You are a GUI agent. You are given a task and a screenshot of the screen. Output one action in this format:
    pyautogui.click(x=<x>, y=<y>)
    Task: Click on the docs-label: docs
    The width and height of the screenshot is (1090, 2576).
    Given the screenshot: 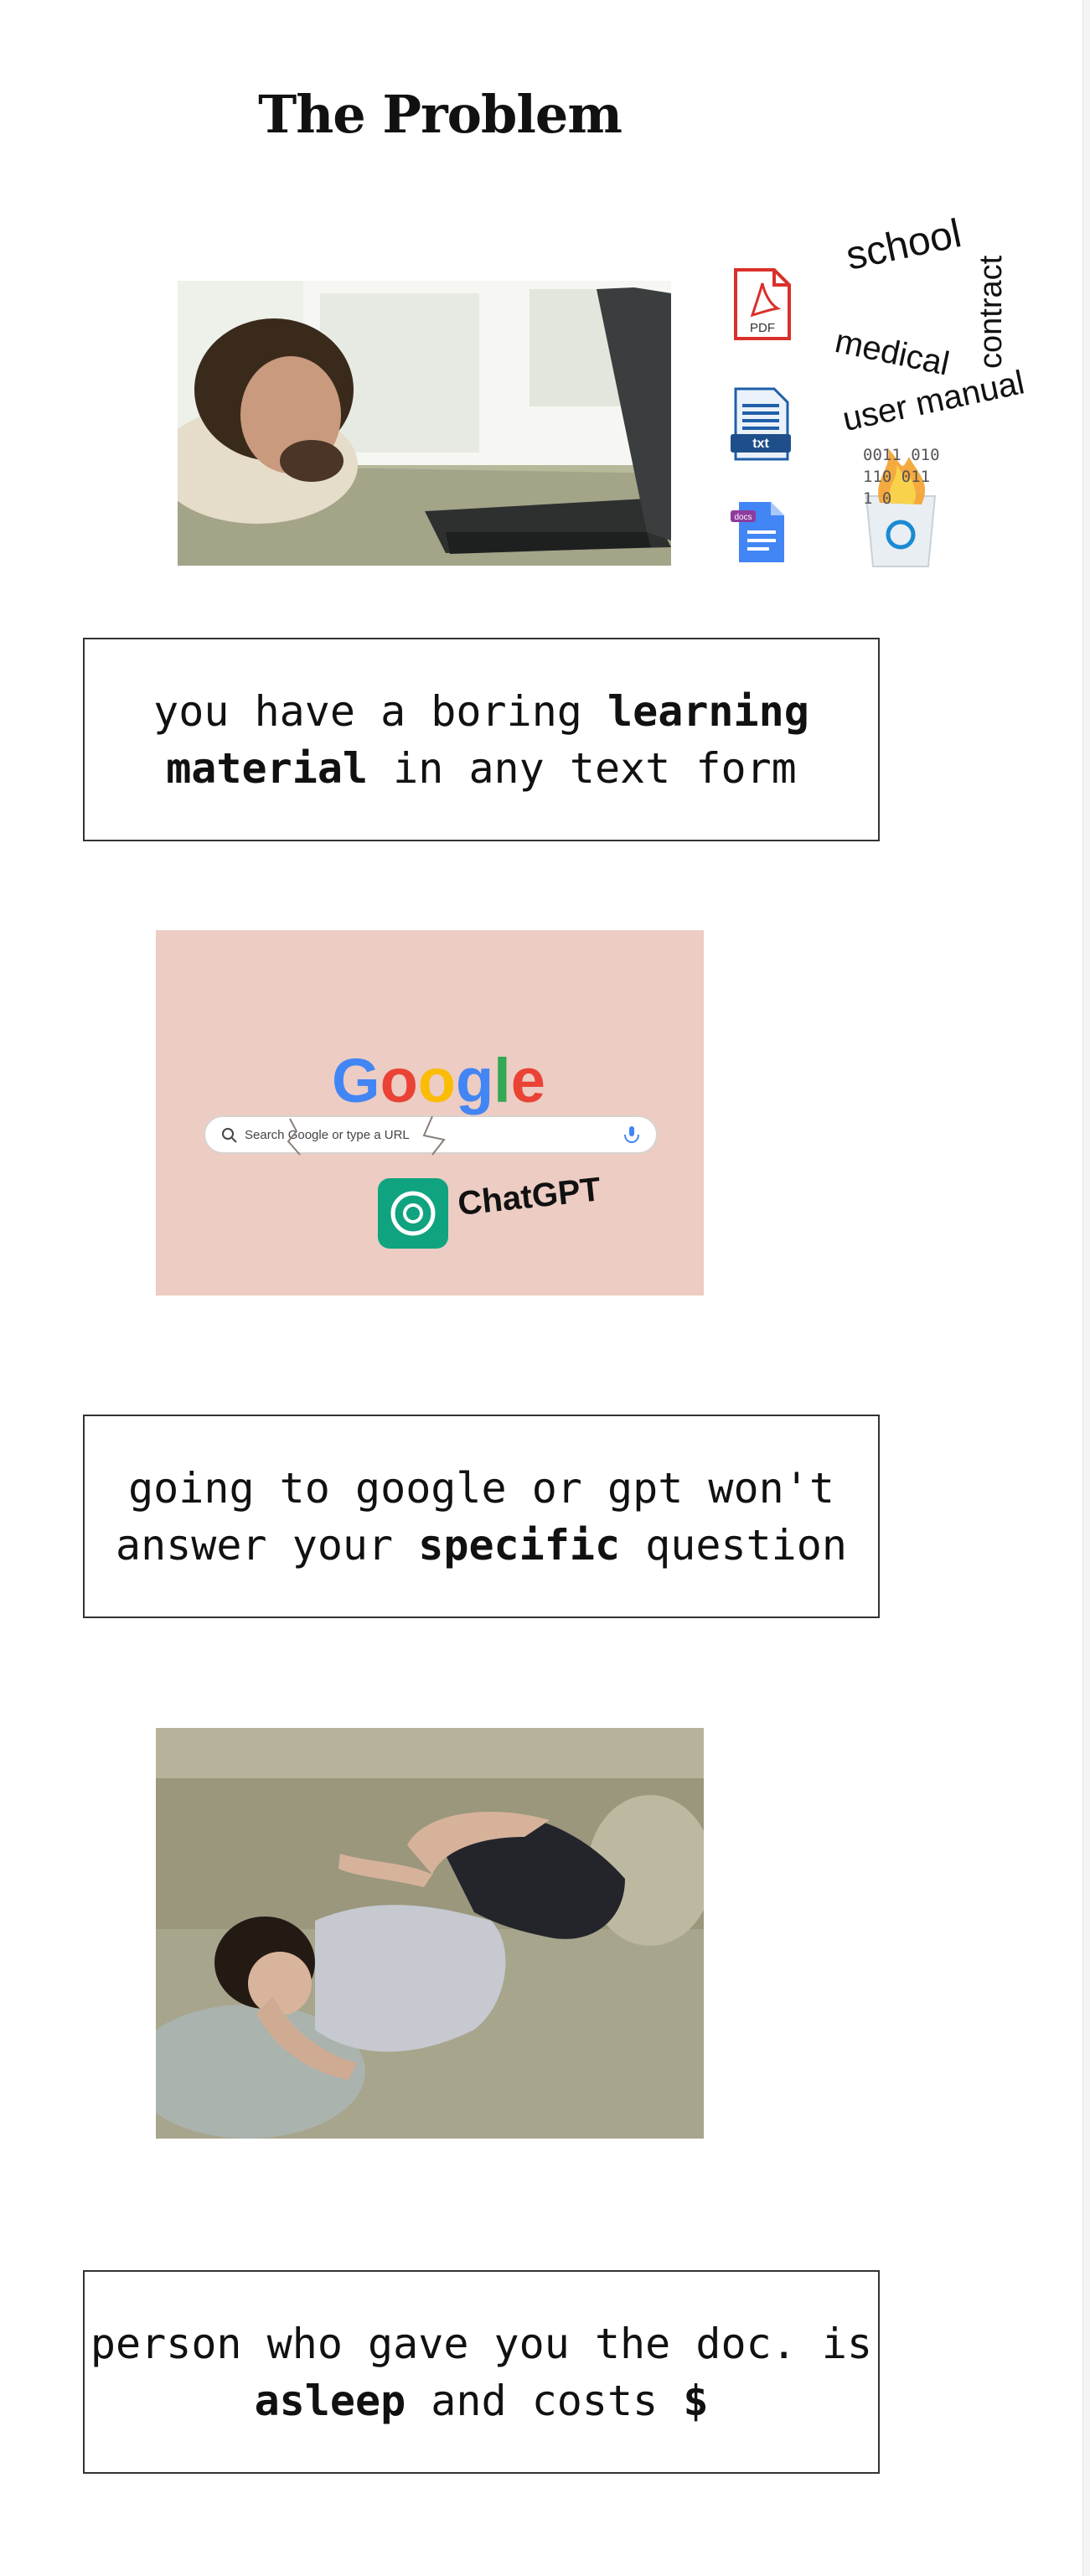 What is the action you would take?
    pyautogui.click(x=743, y=517)
    